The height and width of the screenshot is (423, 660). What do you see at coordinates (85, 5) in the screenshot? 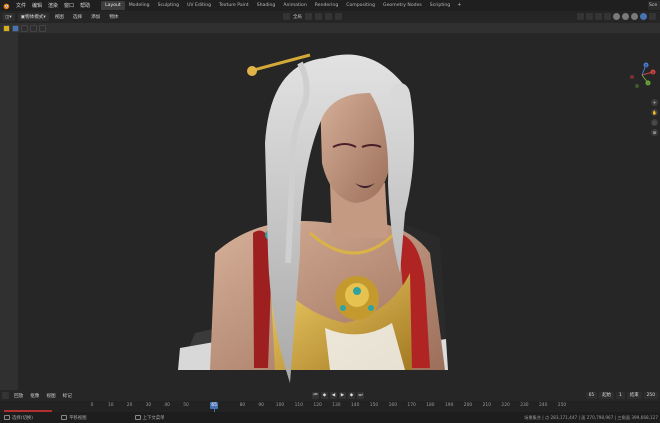
I see `menu-help: 帮助` at bounding box center [85, 5].